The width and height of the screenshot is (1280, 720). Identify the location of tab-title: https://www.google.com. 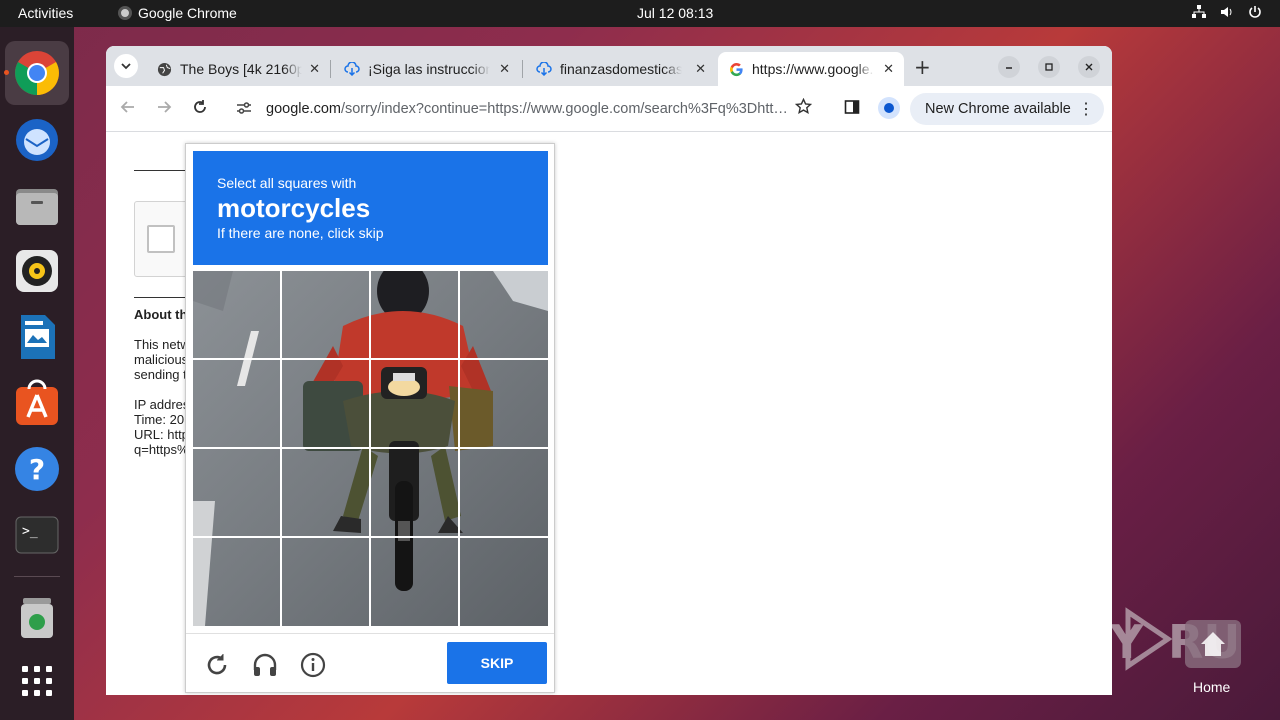
(813, 69).